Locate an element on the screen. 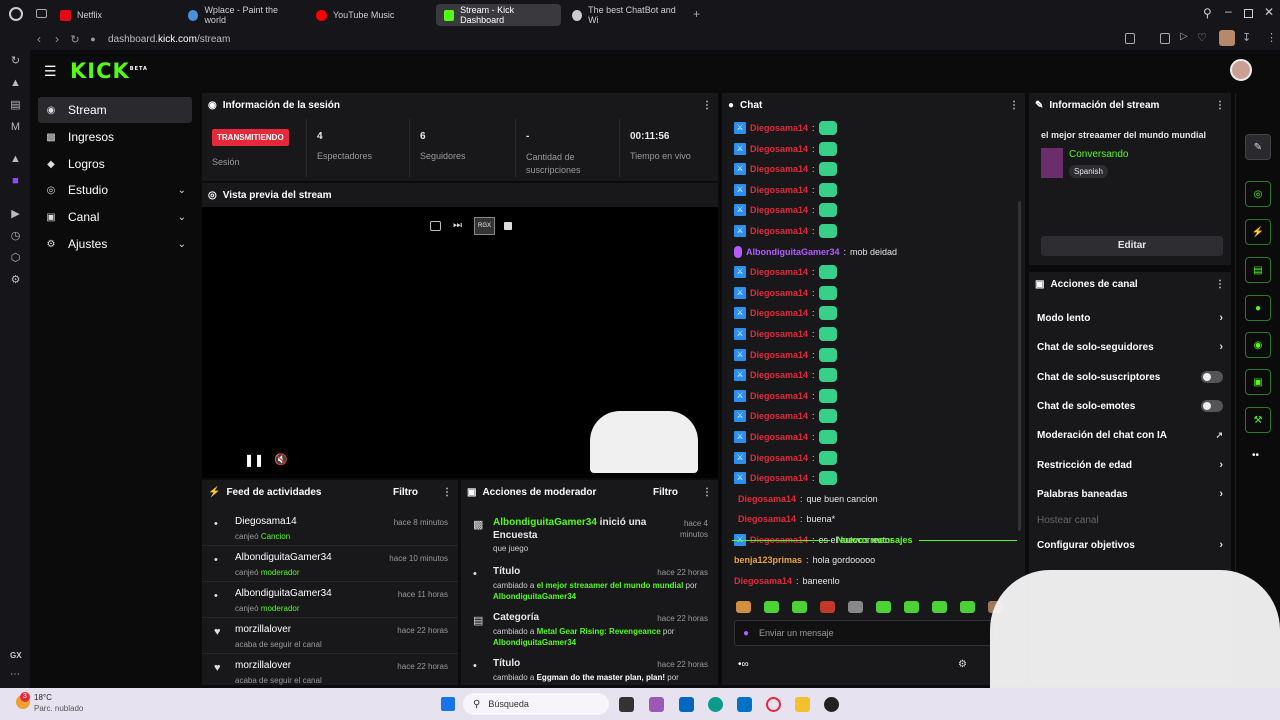 The image size is (1280, 720). weather-temp: 18°C is located at coordinates (43, 697).